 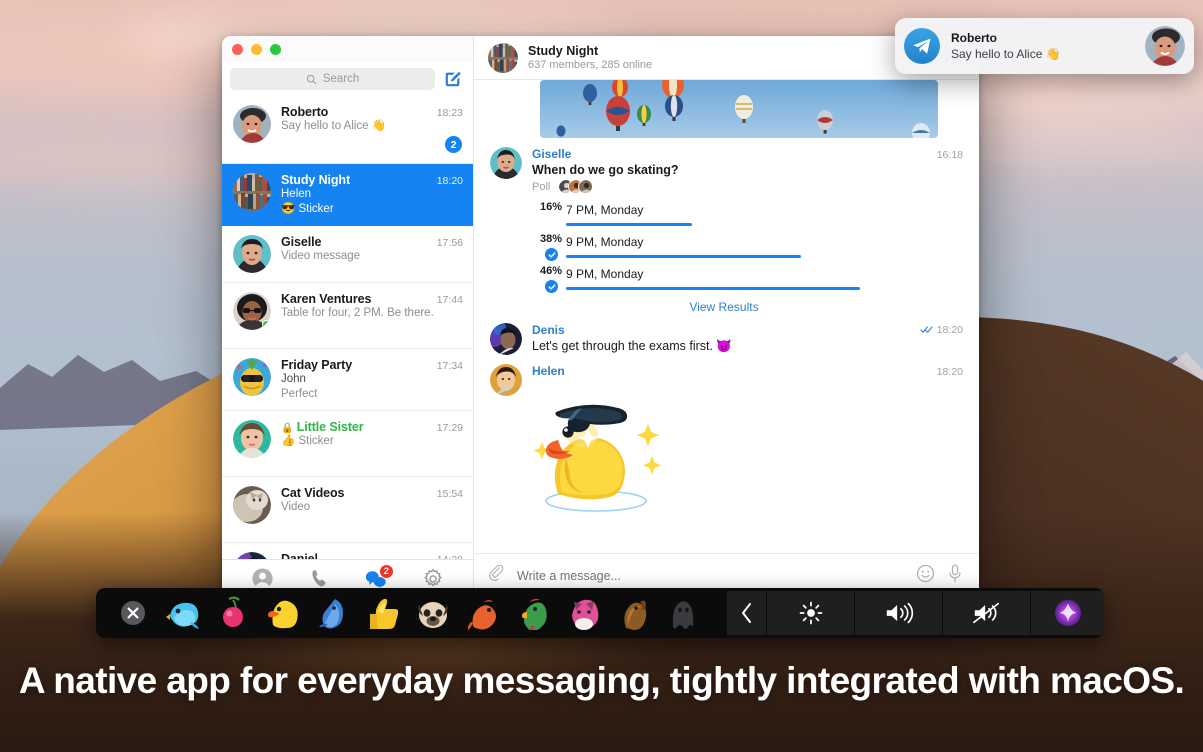 I want to click on poll-percent: 46%, so click(x=550, y=271).